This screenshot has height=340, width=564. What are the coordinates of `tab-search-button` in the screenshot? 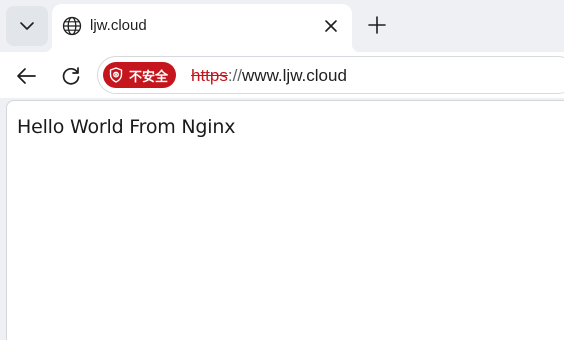 It's located at (27, 26).